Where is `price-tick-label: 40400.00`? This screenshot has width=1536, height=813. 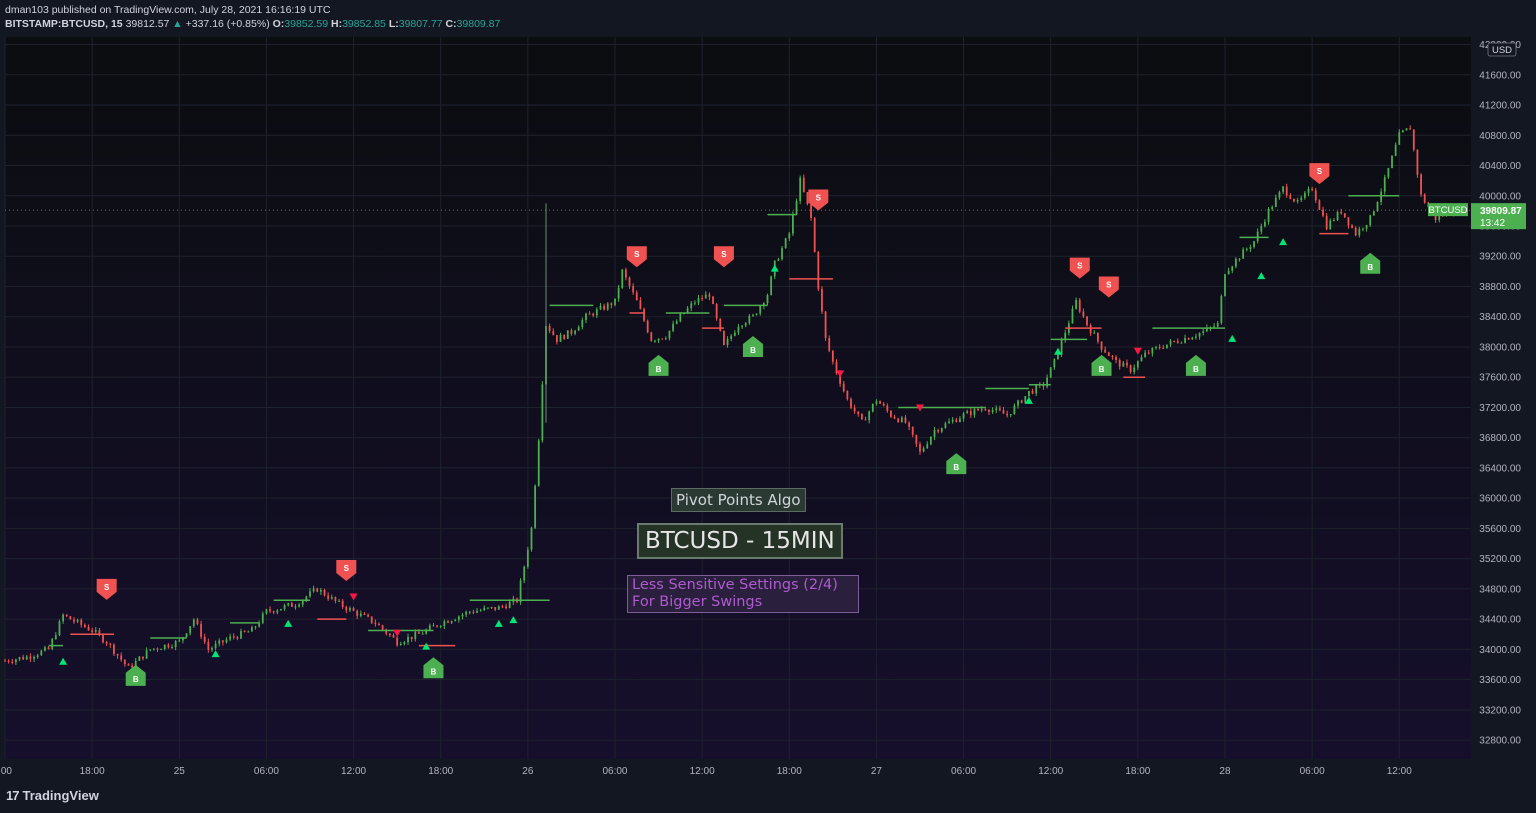 price-tick-label: 40400.00 is located at coordinates (1500, 166).